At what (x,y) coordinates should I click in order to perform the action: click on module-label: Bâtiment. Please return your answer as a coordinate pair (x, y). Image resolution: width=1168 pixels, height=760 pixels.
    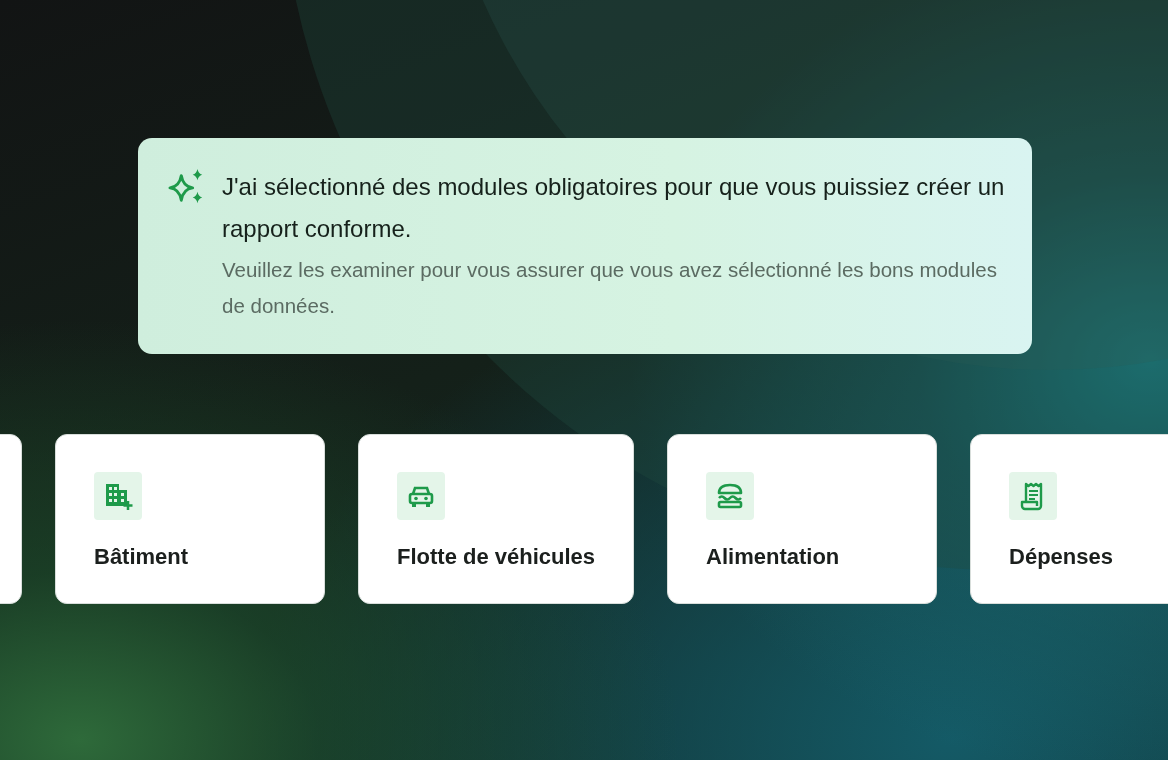
    Looking at the image, I should click on (142, 557).